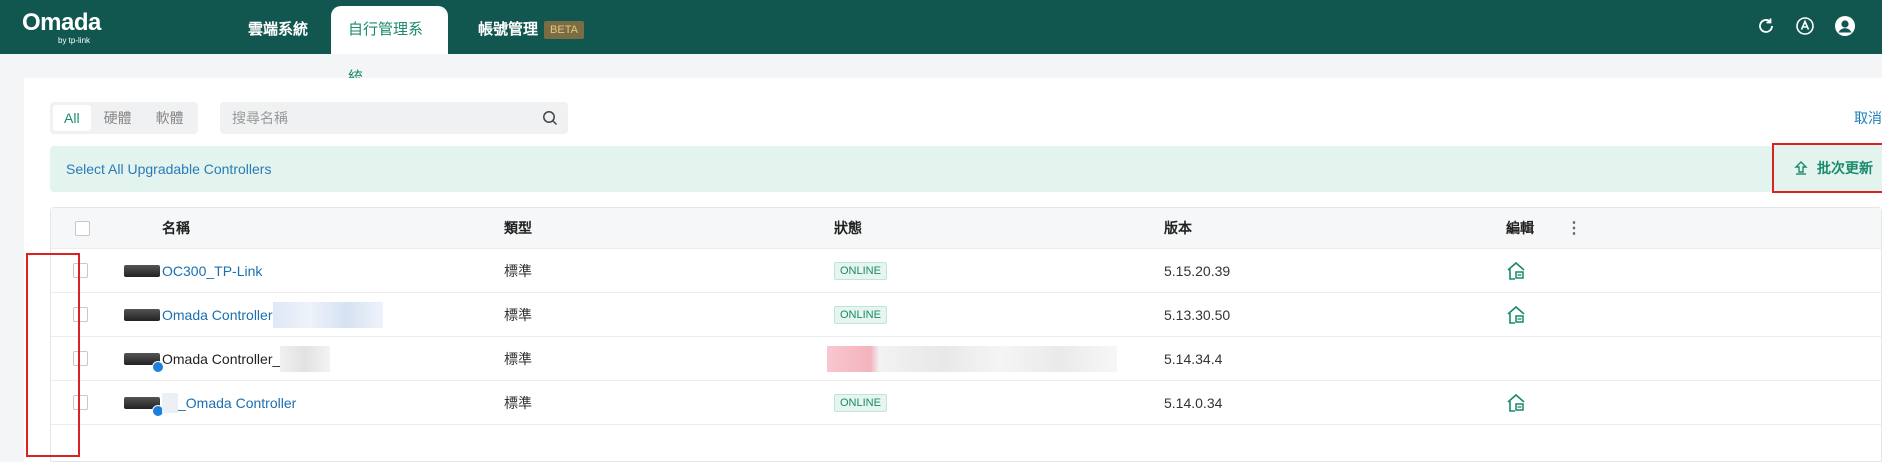  I want to click on column-name: 名稱, so click(176, 228).